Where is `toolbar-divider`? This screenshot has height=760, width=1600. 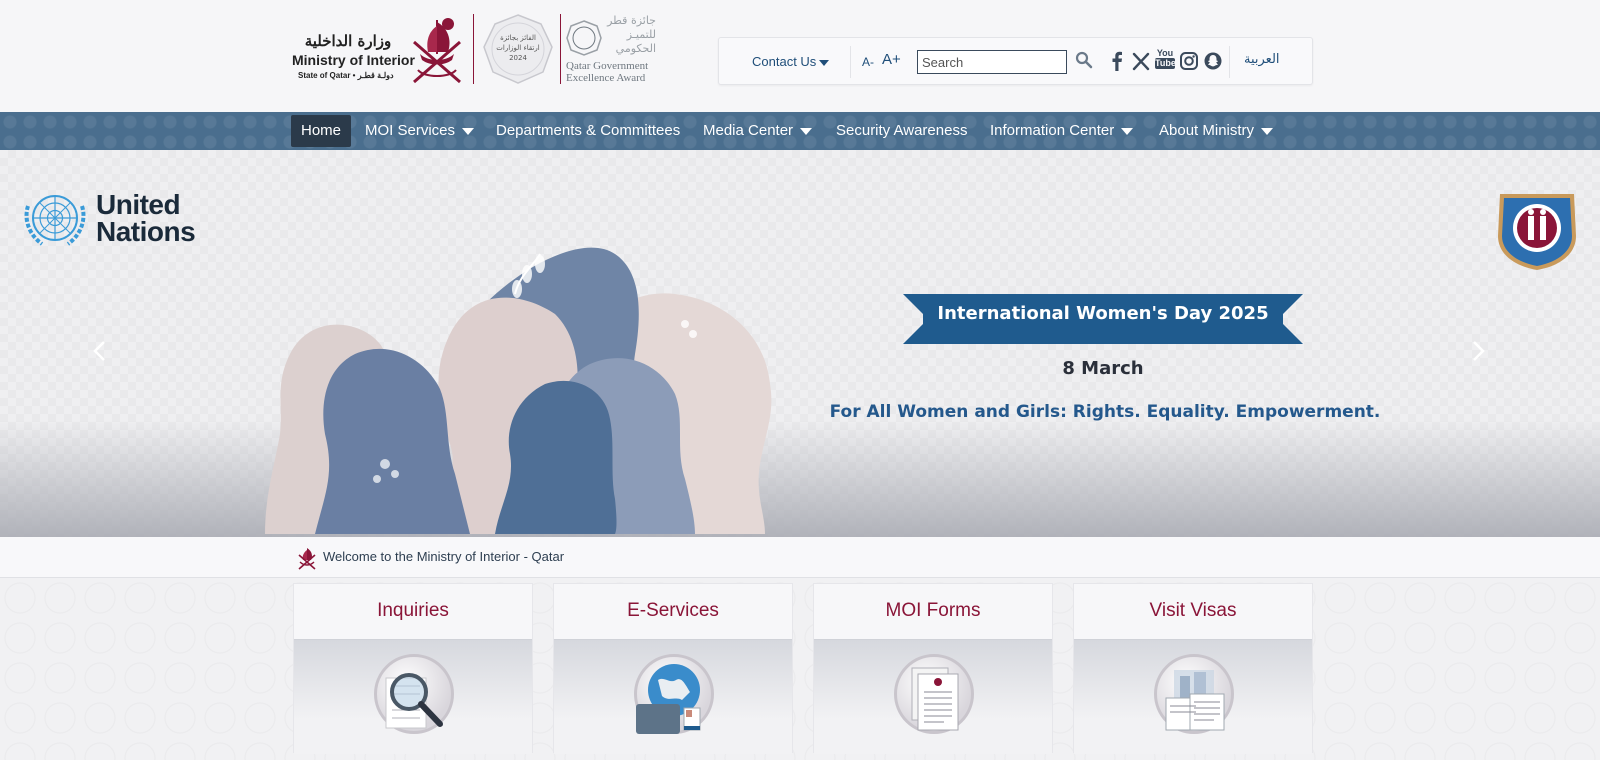 toolbar-divider is located at coordinates (850, 62).